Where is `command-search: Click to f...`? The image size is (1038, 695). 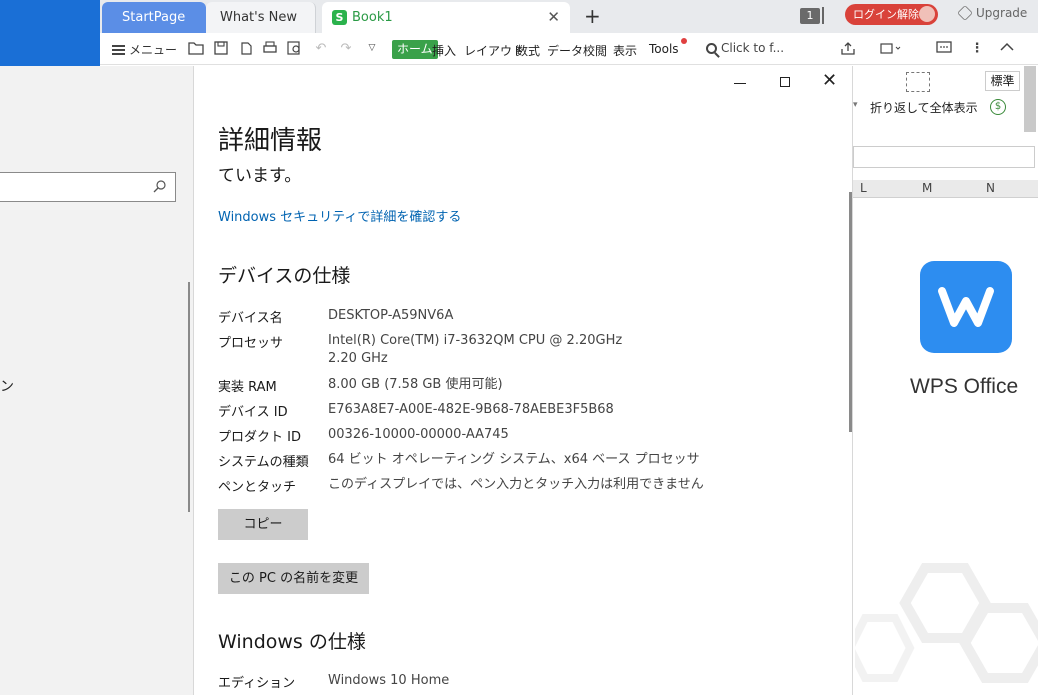
command-search: Click to f... is located at coordinates (745, 48).